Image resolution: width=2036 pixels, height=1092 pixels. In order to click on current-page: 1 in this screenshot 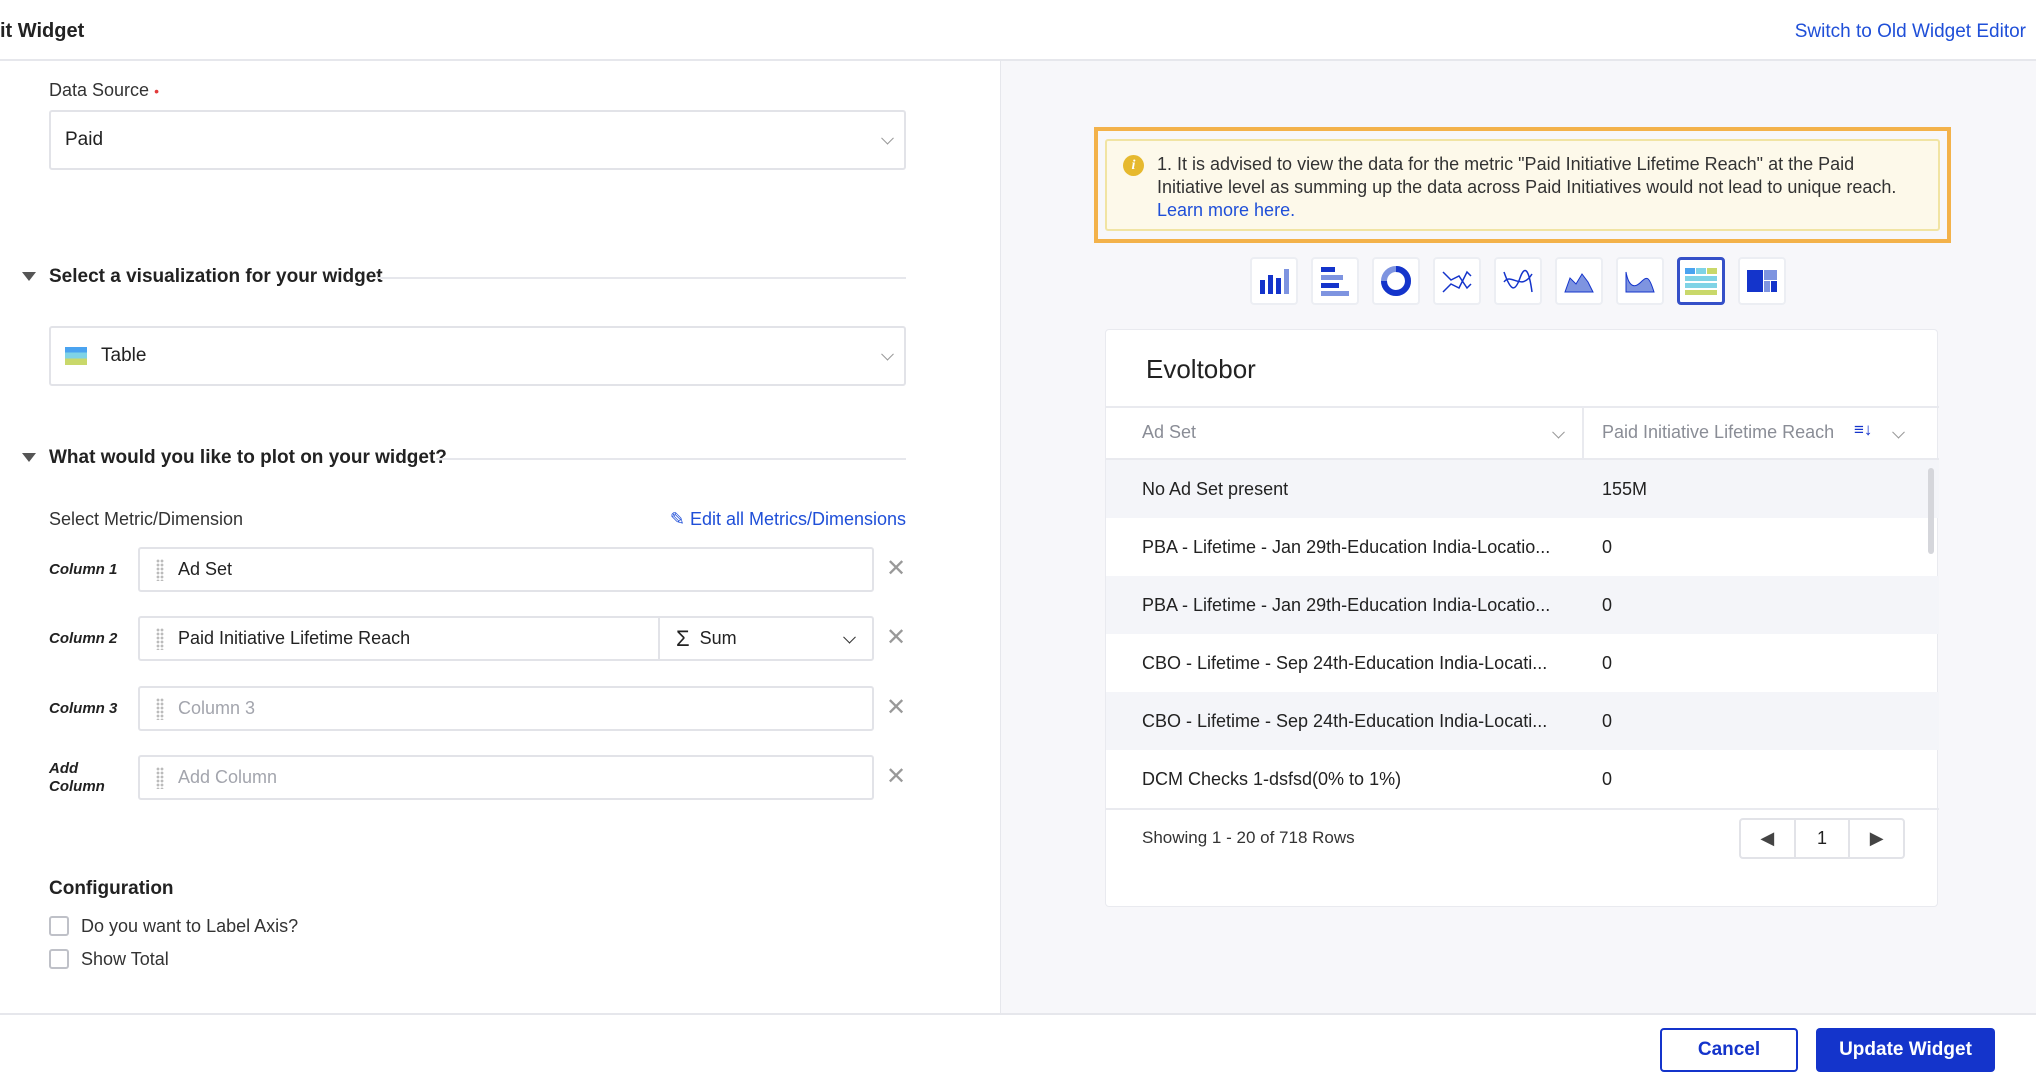, I will do `click(1823, 838)`.